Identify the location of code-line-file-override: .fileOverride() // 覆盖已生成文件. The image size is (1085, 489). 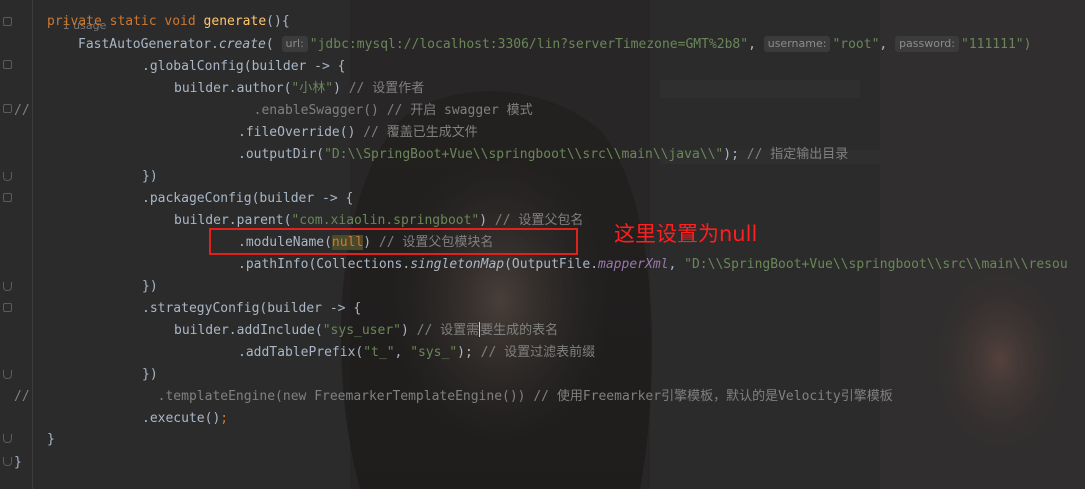
(358, 133).